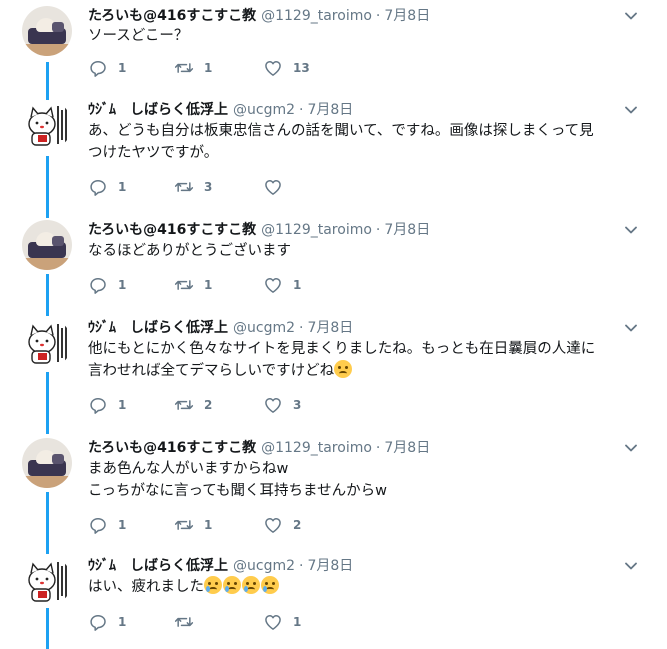 The image size is (667, 649). Describe the element at coordinates (341, 131) in the screenshot. I see `tweet-text-line: あ、どうも自分は板東忠信さんの話を聞いて、ですね。画像は探しまくって見` at that location.